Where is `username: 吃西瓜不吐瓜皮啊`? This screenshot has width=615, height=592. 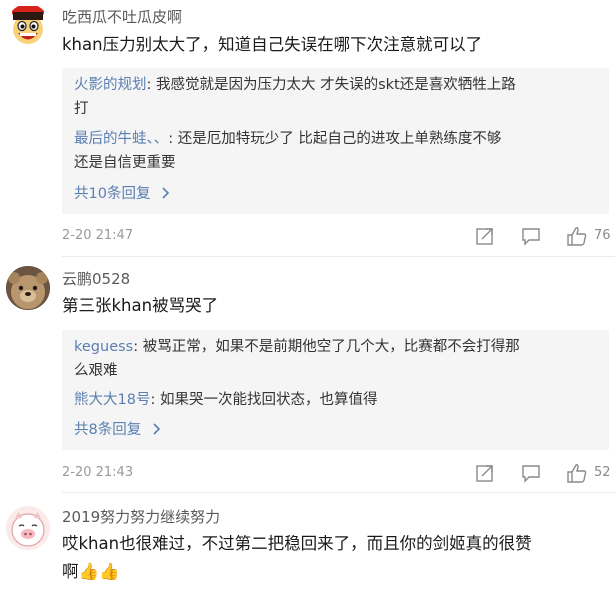
username: 吃西瓜不吐瓜皮啊 is located at coordinates (122, 16).